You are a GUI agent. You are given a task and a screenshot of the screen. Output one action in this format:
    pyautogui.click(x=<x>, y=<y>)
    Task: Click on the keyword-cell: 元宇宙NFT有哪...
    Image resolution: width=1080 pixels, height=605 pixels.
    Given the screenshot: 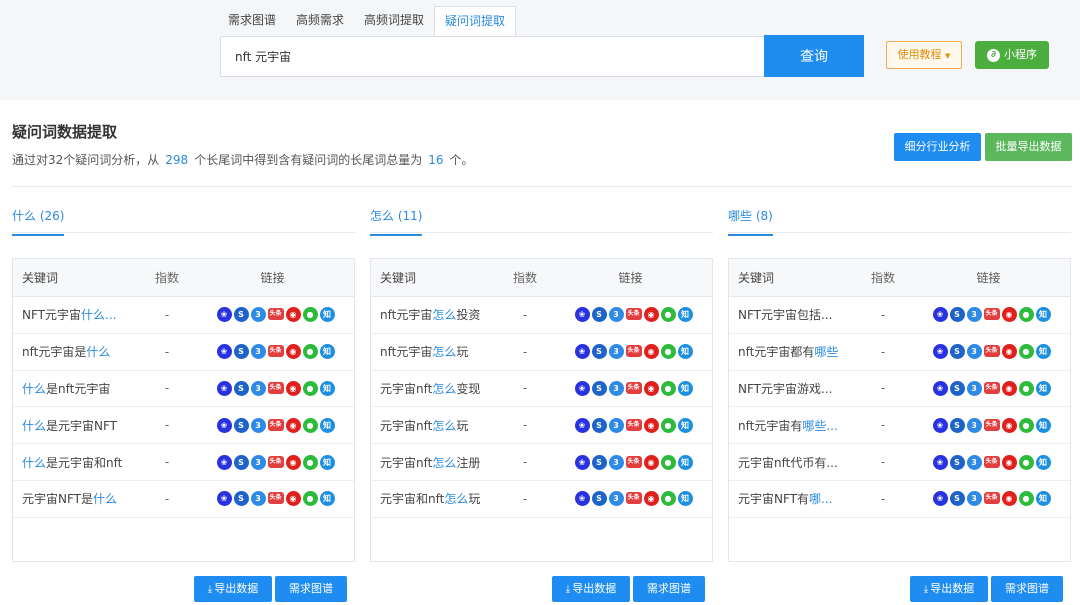 What is the action you would take?
    pyautogui.click(x=794, y=498)
    